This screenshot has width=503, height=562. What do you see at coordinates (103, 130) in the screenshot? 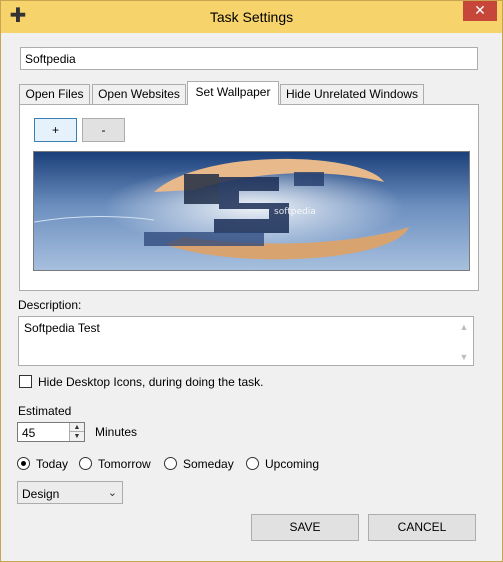
I see `remove-wallpaper-button: -` at bounding box center [103, 130].